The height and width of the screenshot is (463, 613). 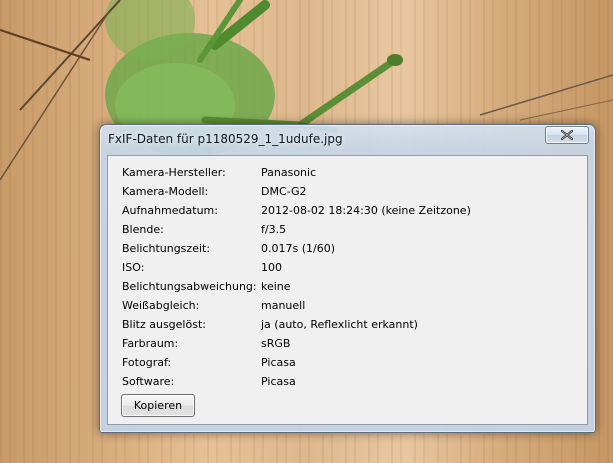 What do you see at coordinates (170, 210) in the screenshot?
I see `exif-label: Aufnahmedatum:` at bounding box center [170, 210].